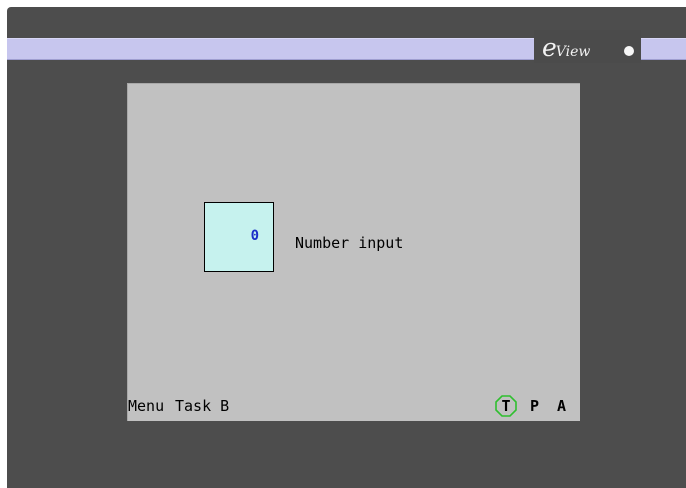 This screenshot has height=488, width=686. I want to click on status-a-indicator: A, so click(561, 406).